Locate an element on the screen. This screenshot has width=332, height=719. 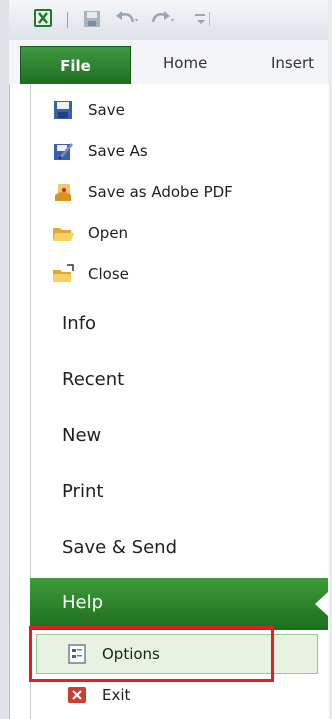
exit-command: Exit is located at coordinates (98, 695).